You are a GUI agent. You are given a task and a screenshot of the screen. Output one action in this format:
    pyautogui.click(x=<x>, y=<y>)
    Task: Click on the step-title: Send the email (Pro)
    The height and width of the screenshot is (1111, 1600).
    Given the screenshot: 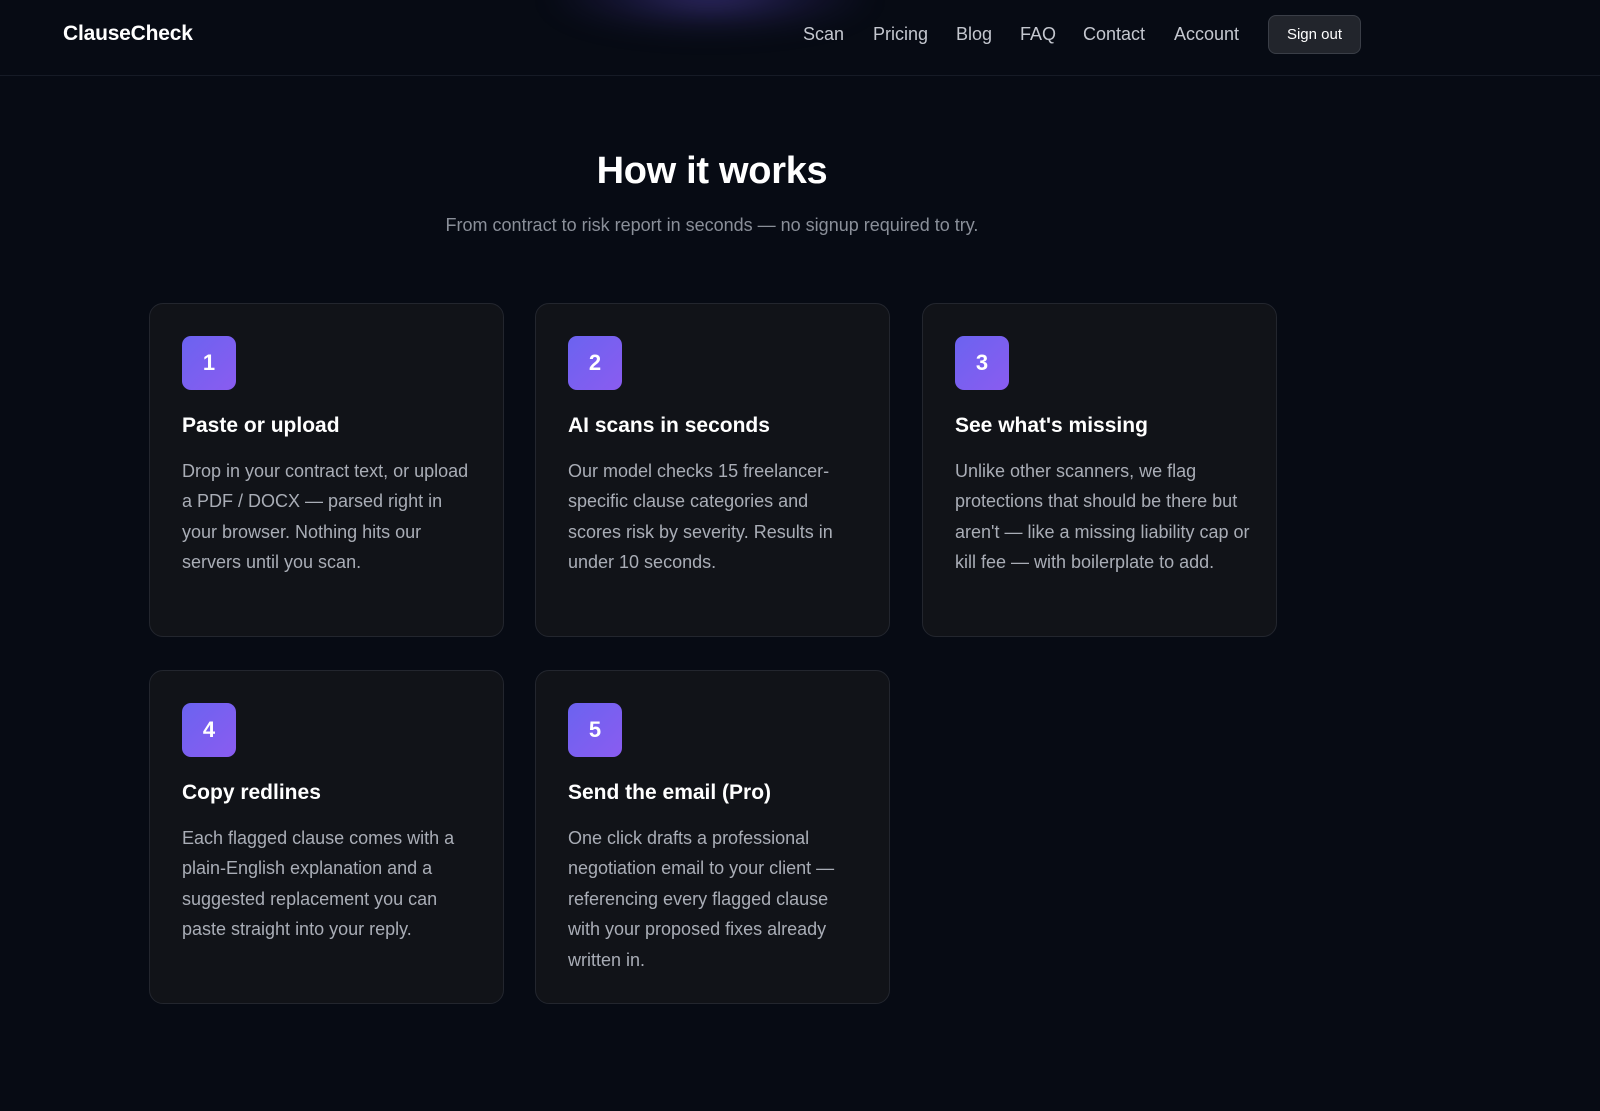 What is the action you would take?
    pyautogui.click(x=670, y=792)
    